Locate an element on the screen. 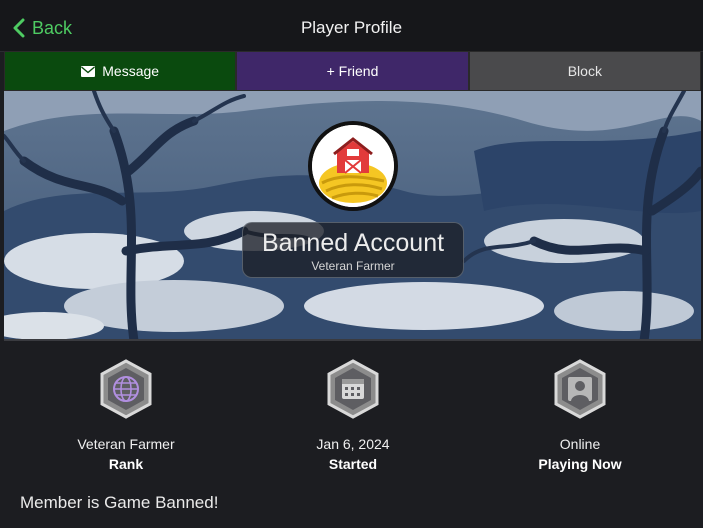 The height and width of the screenshot is (528, 703). stat-started: Jan 6, 2024 Started is located at coordinates (353, 415).